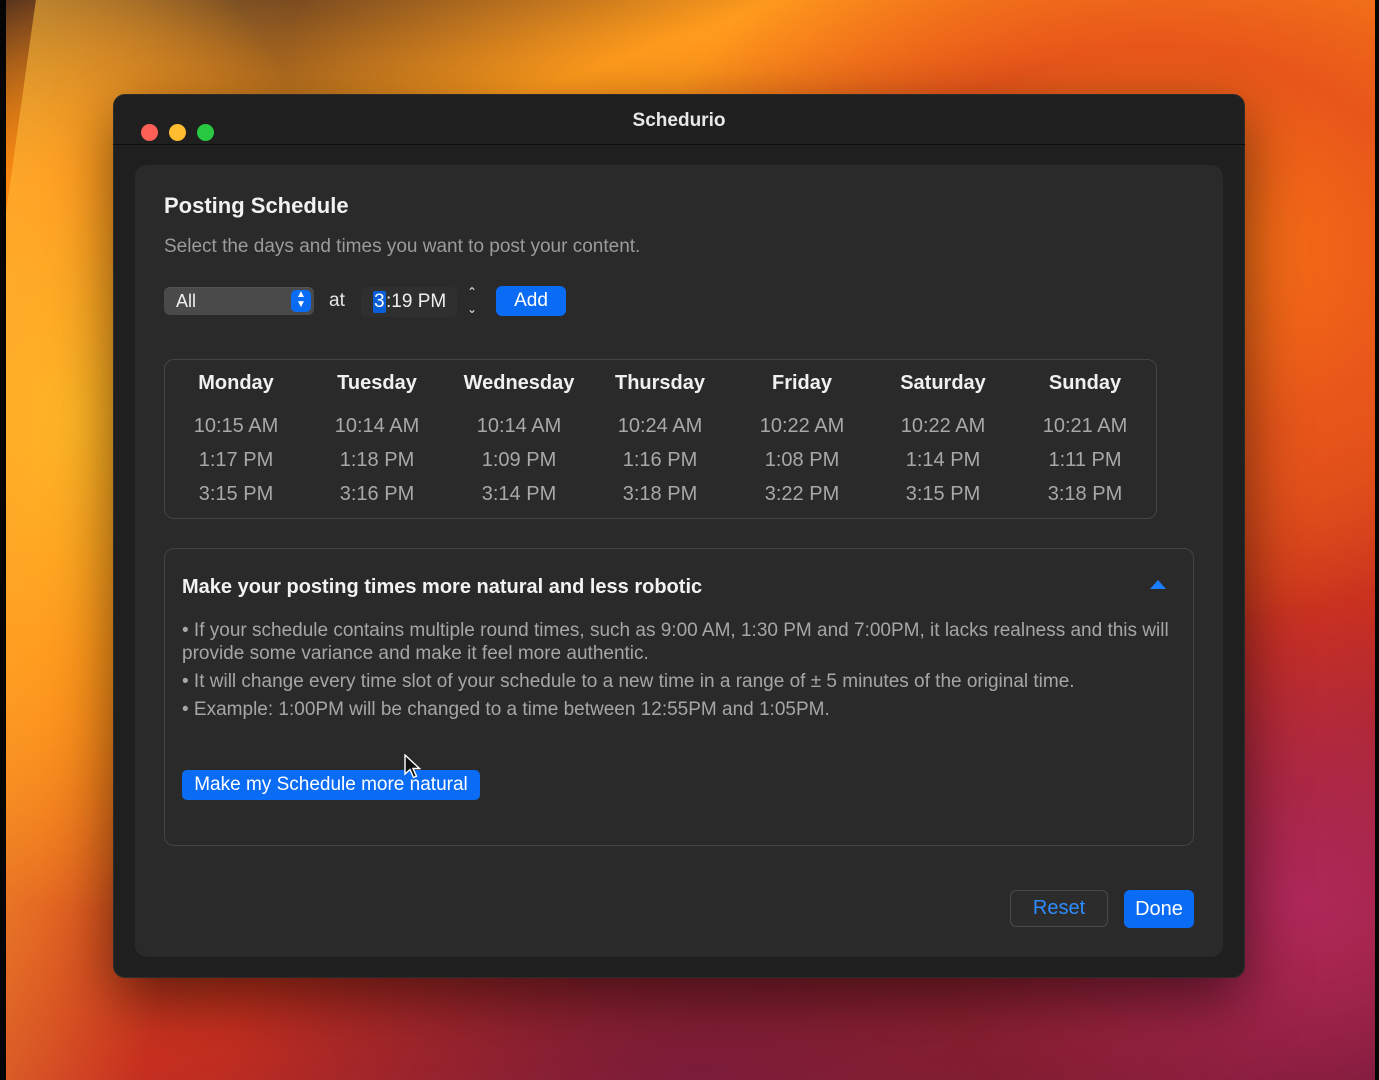 The height and width of the screenshot is (1080, 1379). What do you see at coordinates (1159, 909) in the screenshot?
I see `done-button: Done` at bounding box center [1159, 909].